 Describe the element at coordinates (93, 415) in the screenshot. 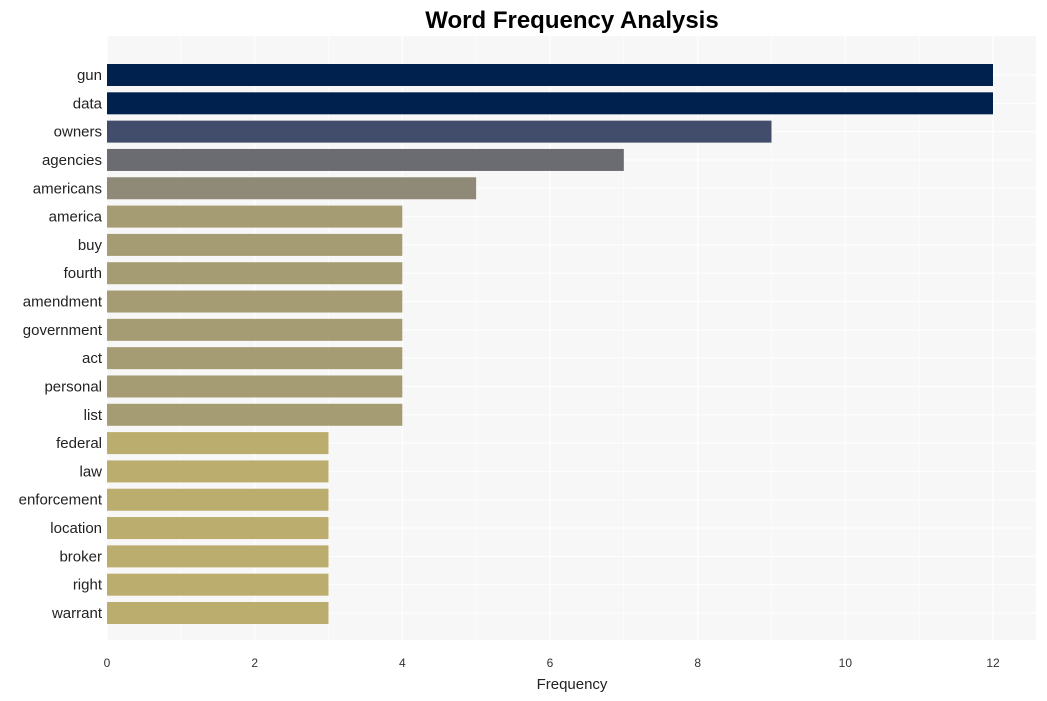

I see `y-tick-label: list` at that location.